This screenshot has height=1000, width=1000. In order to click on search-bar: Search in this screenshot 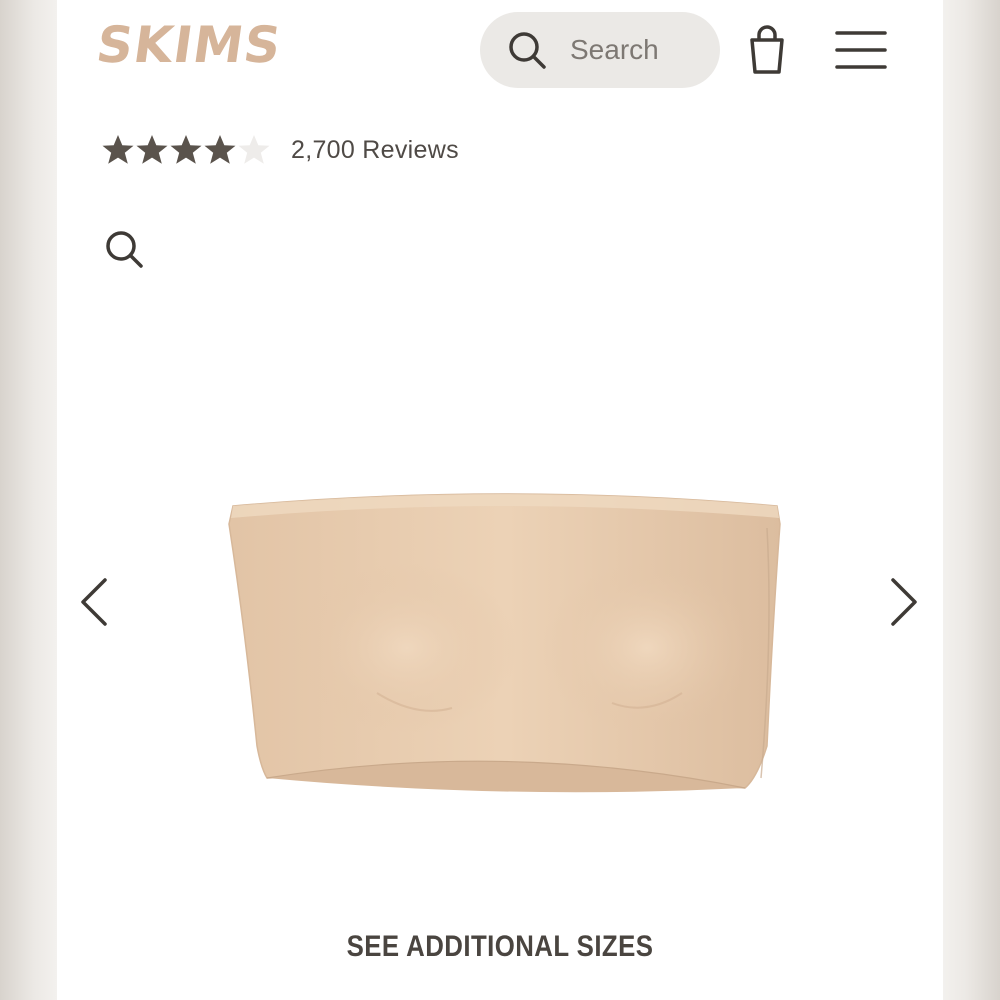, I will do `click(600, 50)`.